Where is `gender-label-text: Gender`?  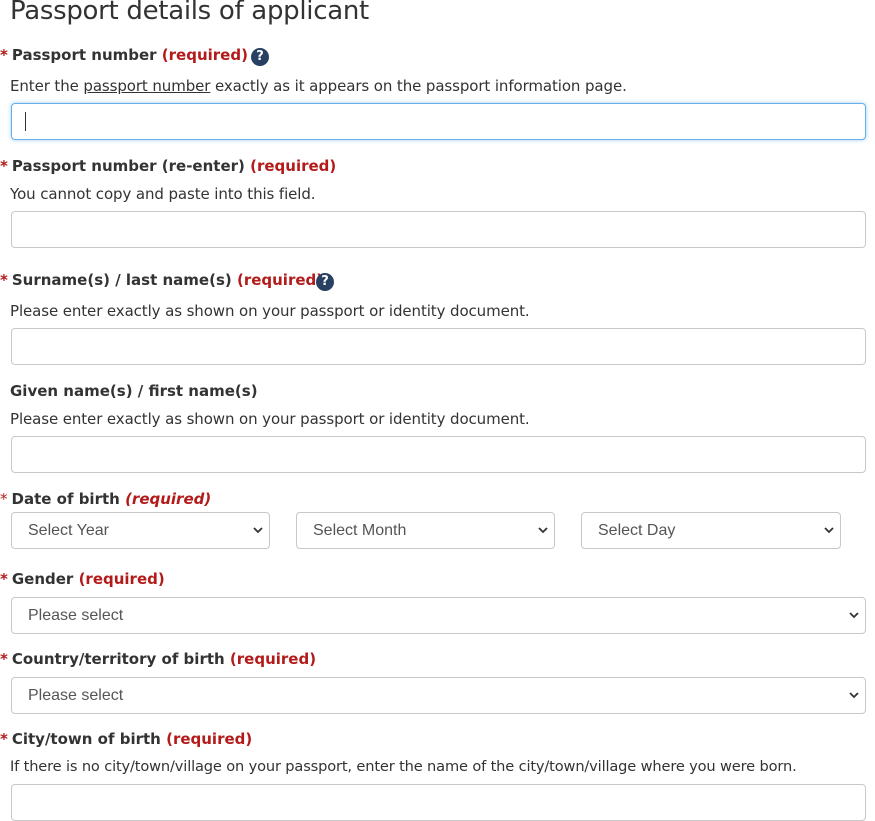 gender-label-text: Gender is located at coordinates (42, 579).